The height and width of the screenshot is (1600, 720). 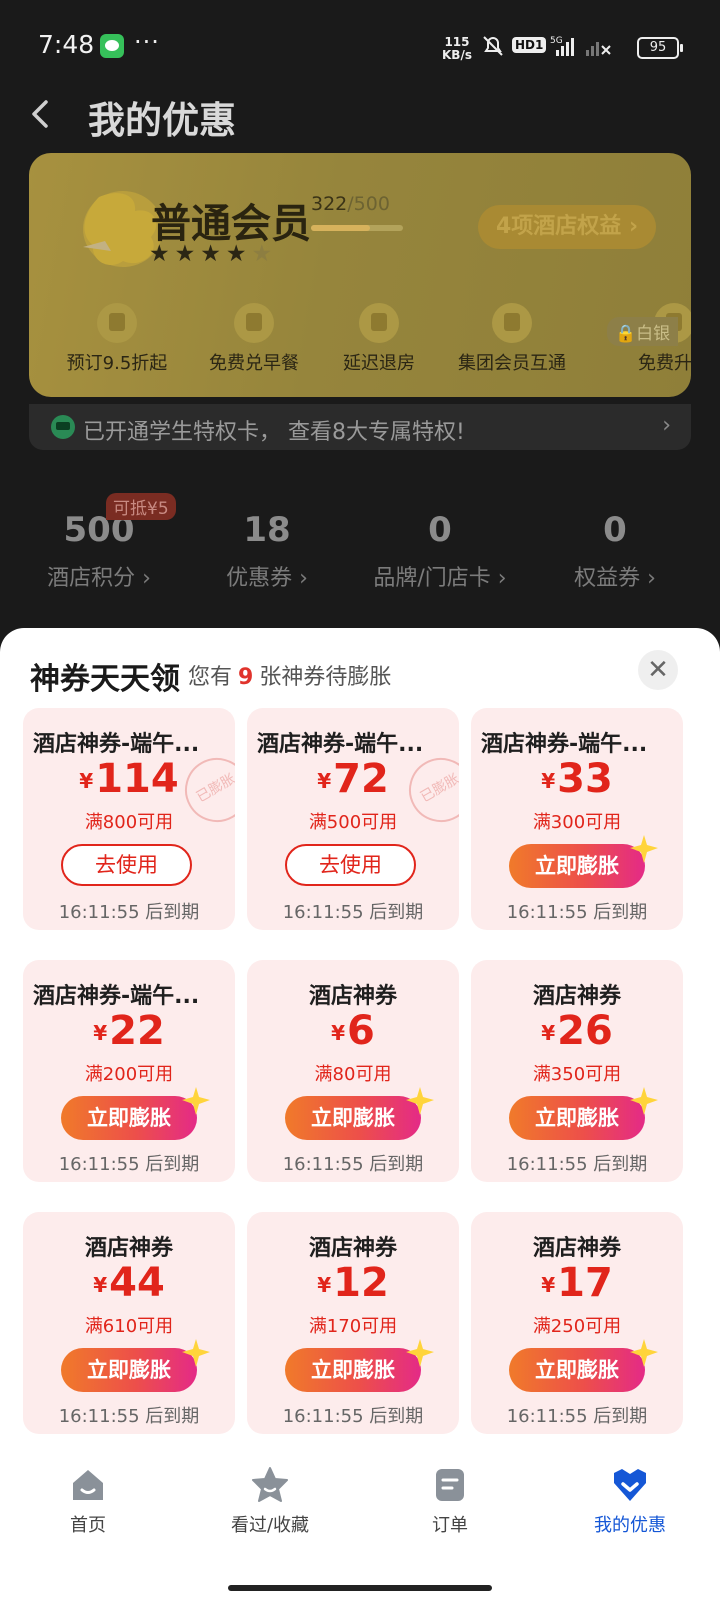 I want to click on coupon-card: 酒店神券-端午... ¥22 满200可用 立即膨胀 16:11:55 后到期, so click(x=129, y=1071).